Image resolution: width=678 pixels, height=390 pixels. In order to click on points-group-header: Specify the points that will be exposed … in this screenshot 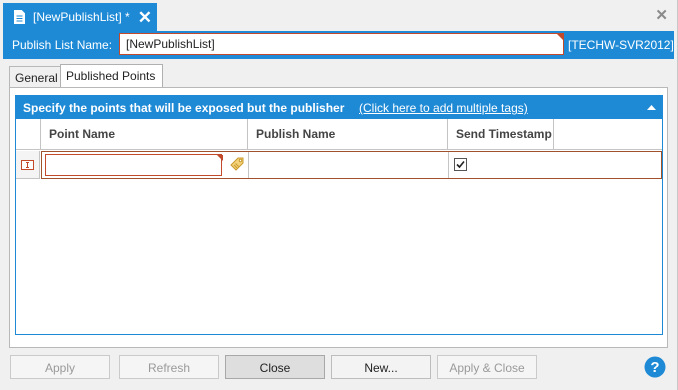, I will do `click(339, 107)`.